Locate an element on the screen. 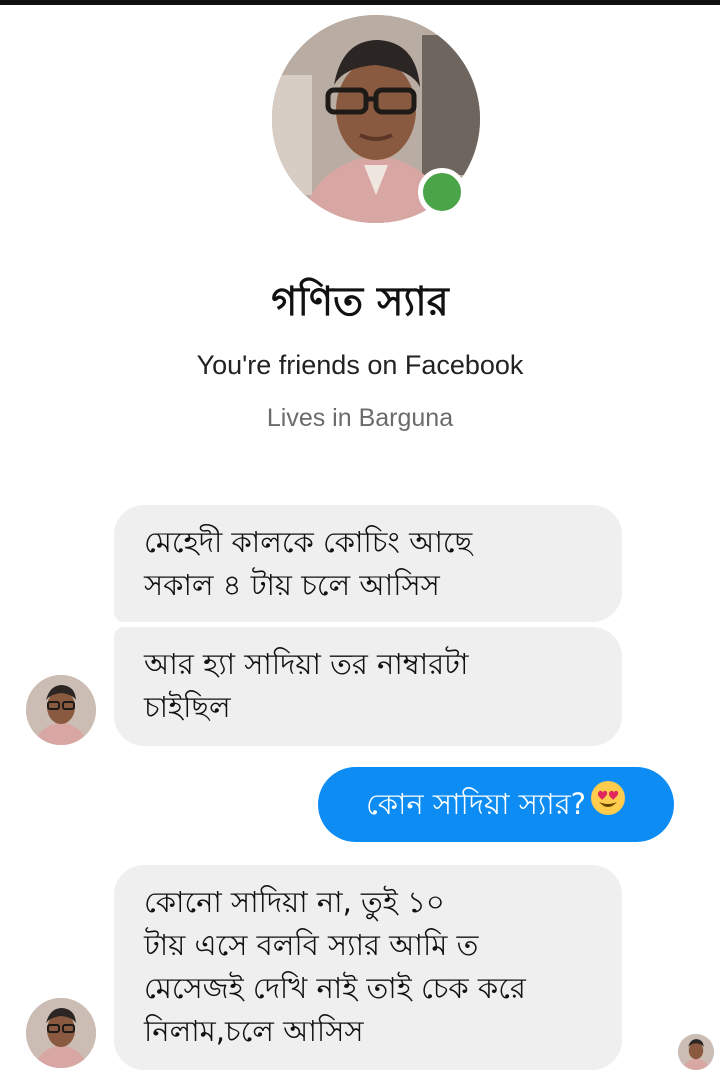  location-info: Lives in Barguna is located at coordinates (360, 418).